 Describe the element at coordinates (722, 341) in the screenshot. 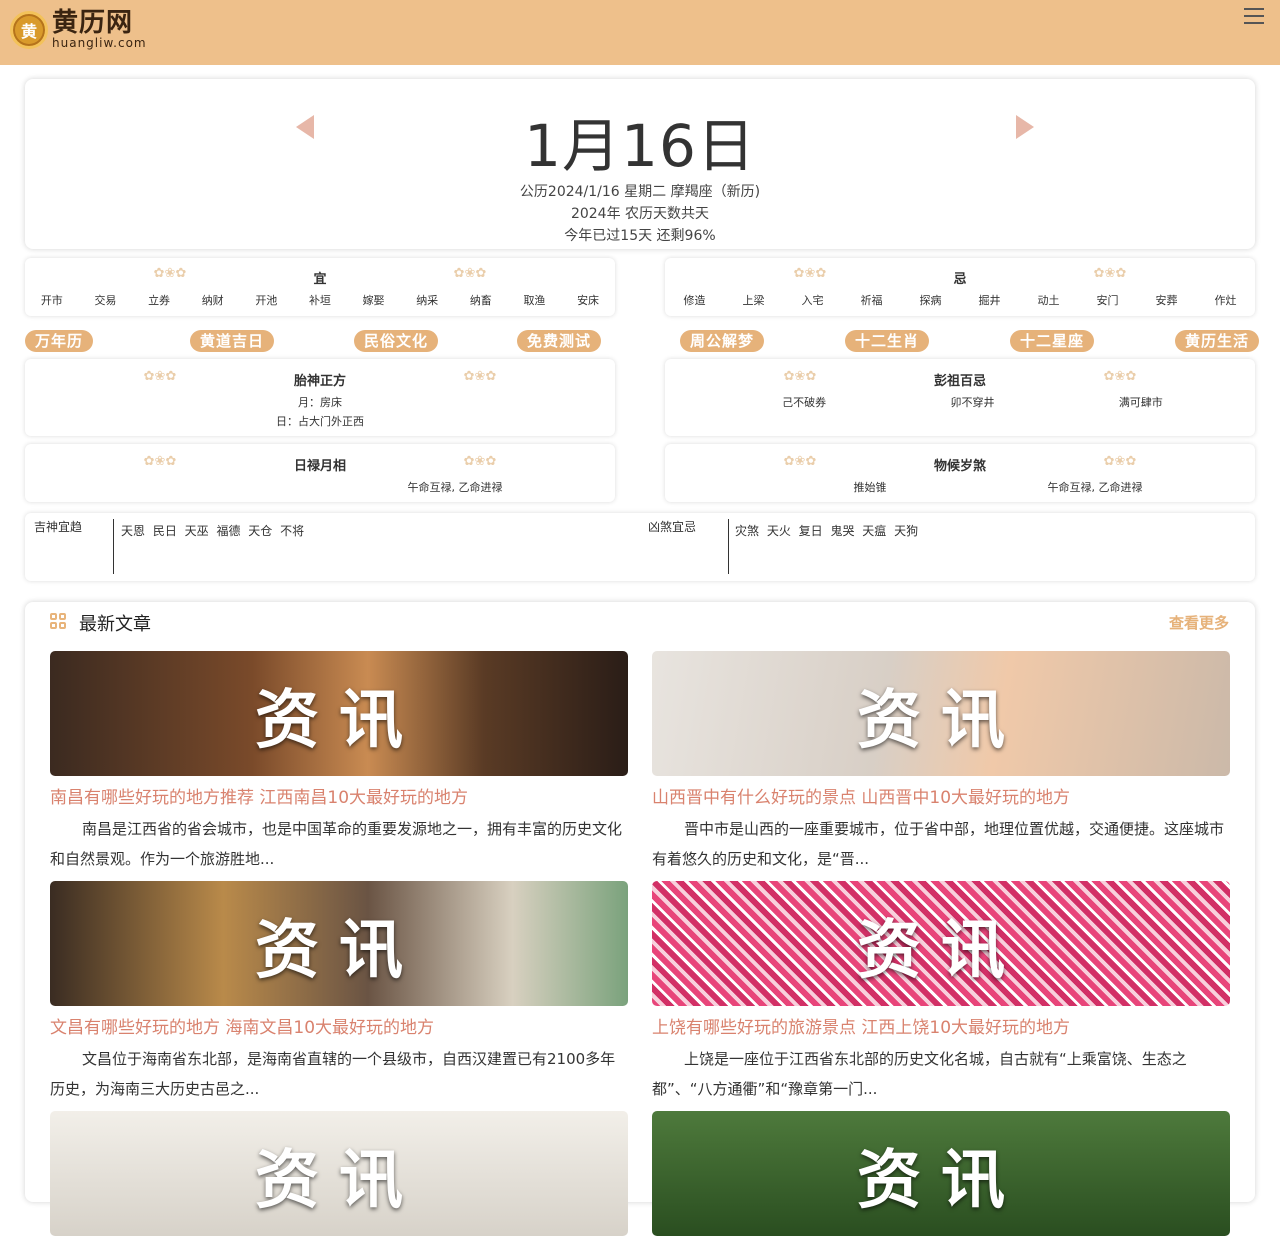

I see `tag-zhougong: 周公解梦` at that location.